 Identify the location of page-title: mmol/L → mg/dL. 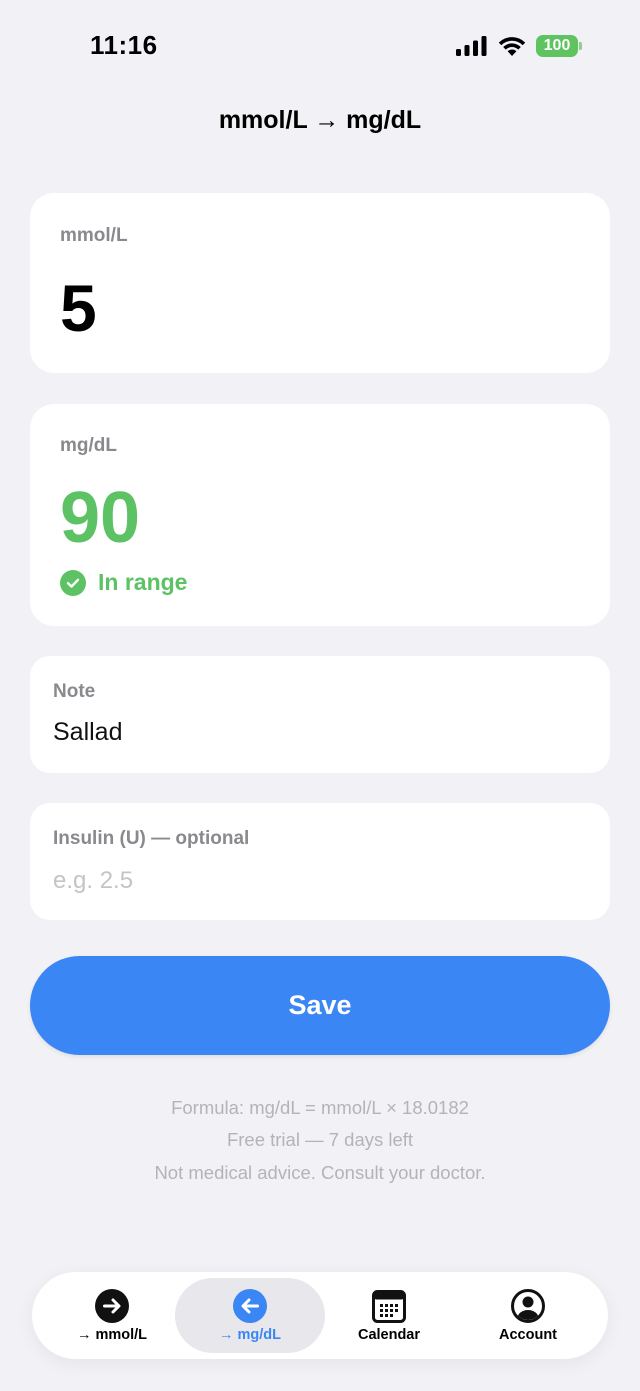
(320, 120).